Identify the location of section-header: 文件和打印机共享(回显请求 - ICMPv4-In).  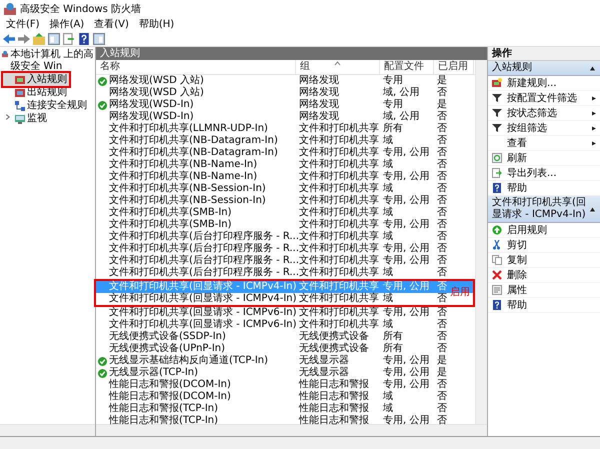
(544, 209).